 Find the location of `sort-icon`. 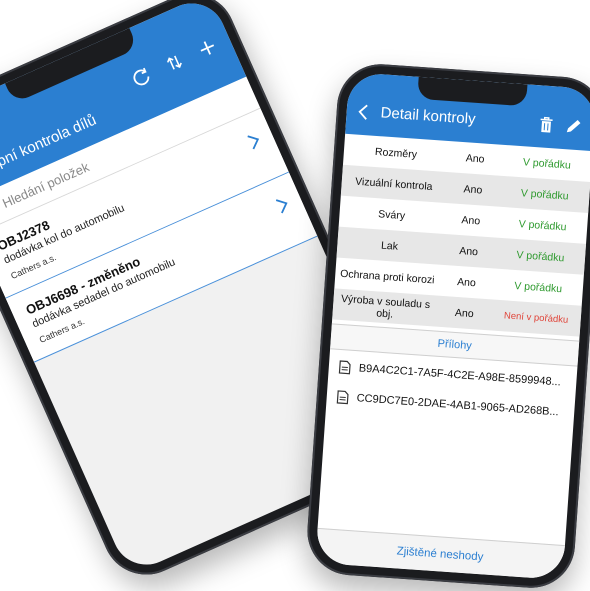

sort-icon is located at coordinates (174, 62).